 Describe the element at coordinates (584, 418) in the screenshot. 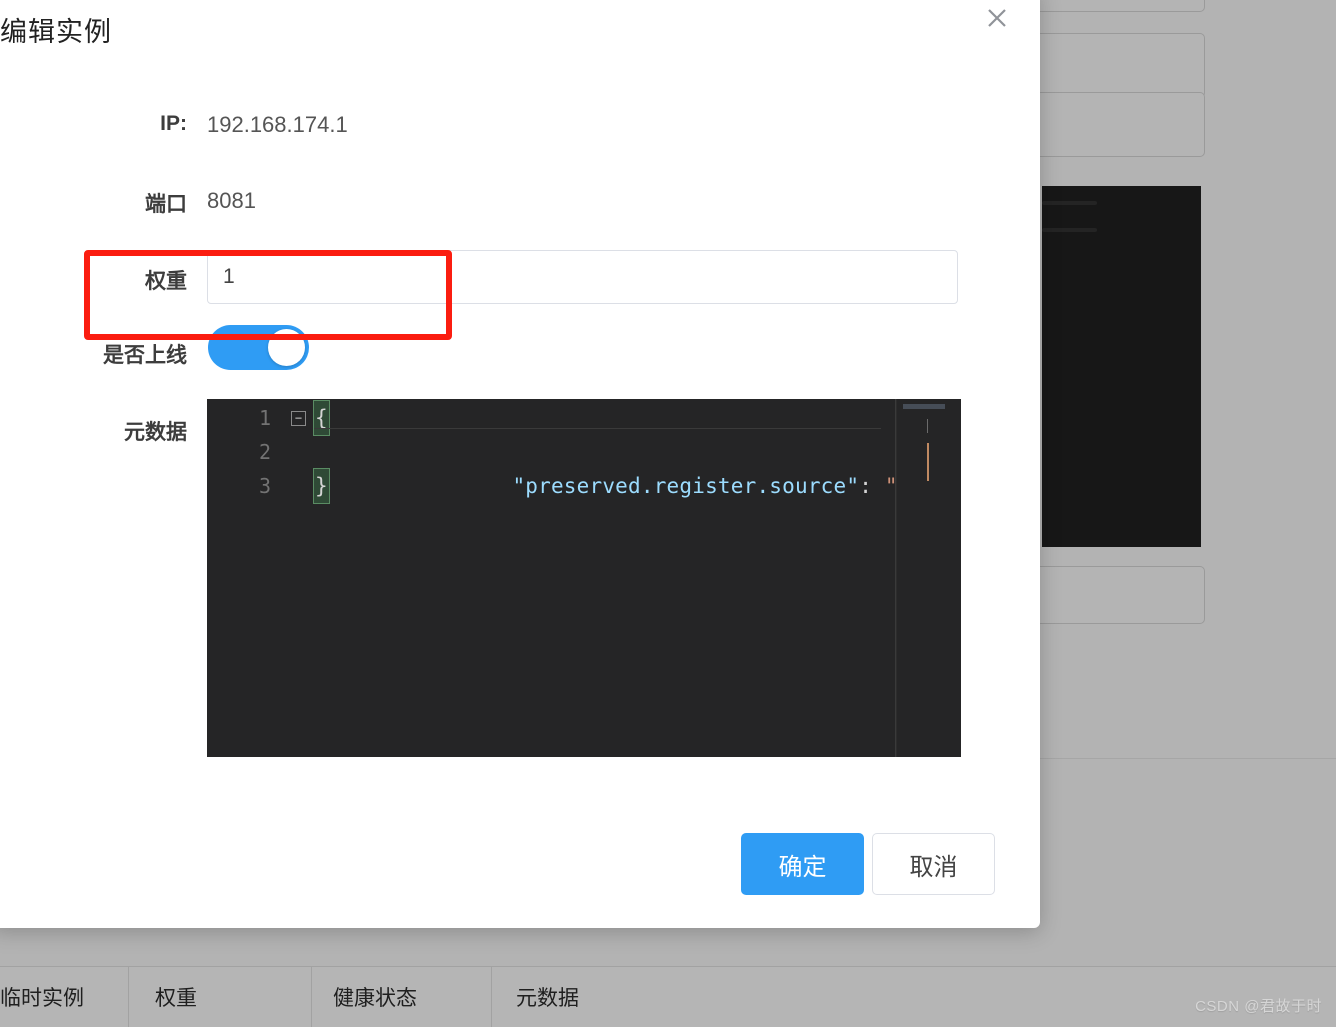

I see `editor-line: 1 − {` at that location.